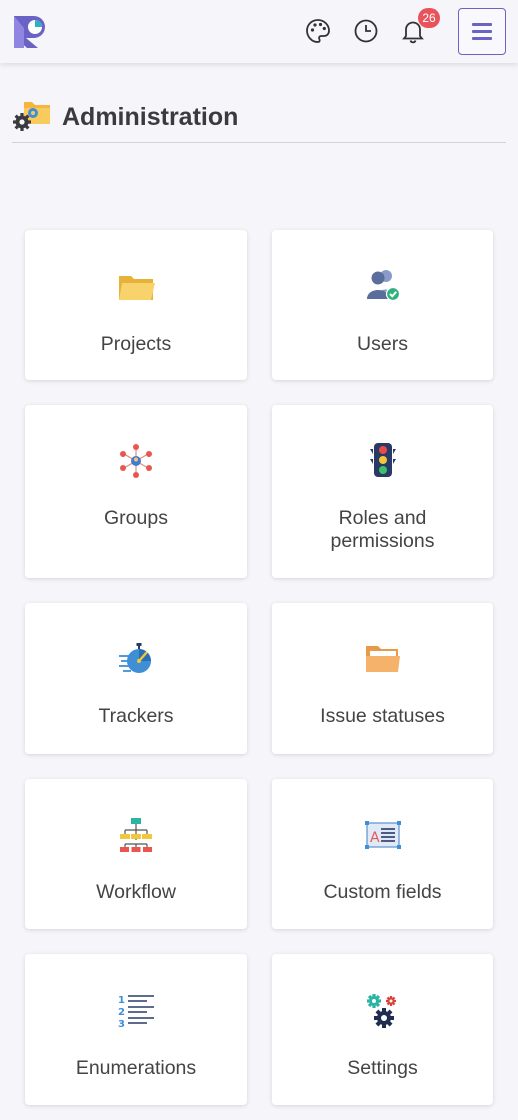 The image size is (518, 1120). I want to click on traffic-light-icon, so click(383, 461).